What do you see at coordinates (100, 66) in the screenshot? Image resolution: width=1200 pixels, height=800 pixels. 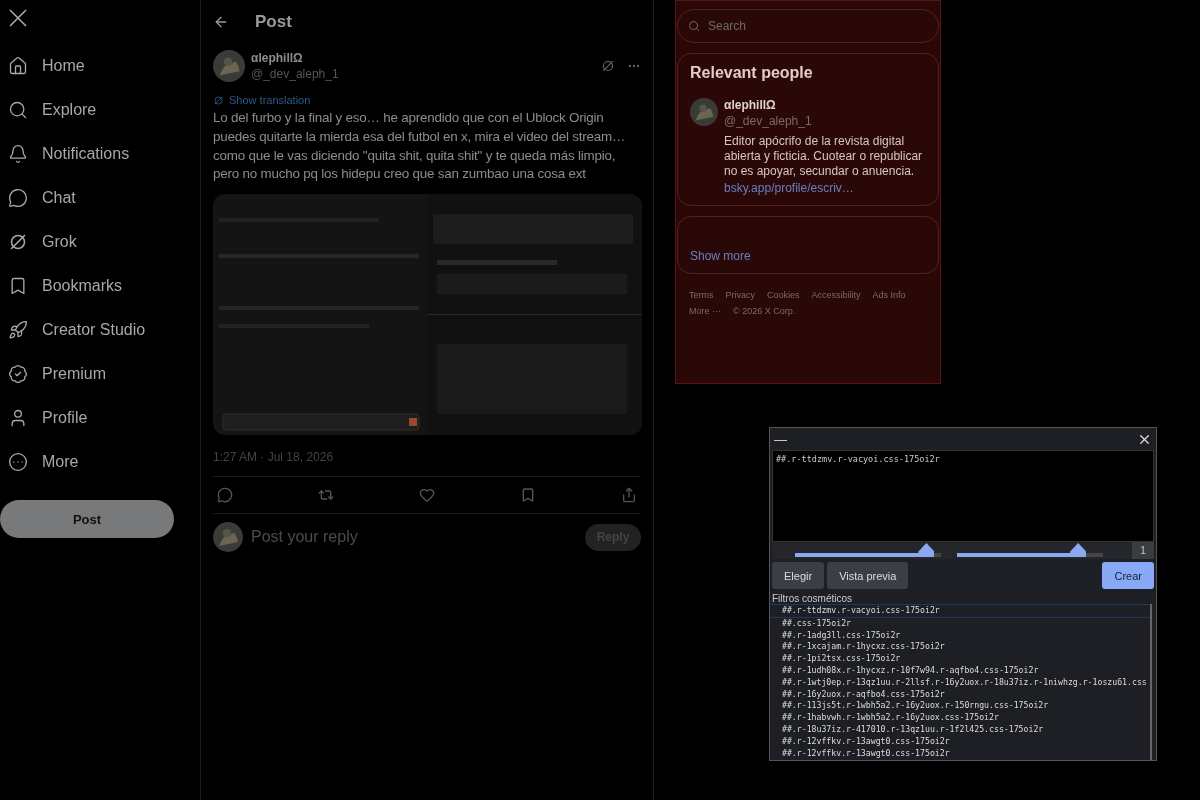 I see `nav-item: Home` at bounding box center [100, 66].